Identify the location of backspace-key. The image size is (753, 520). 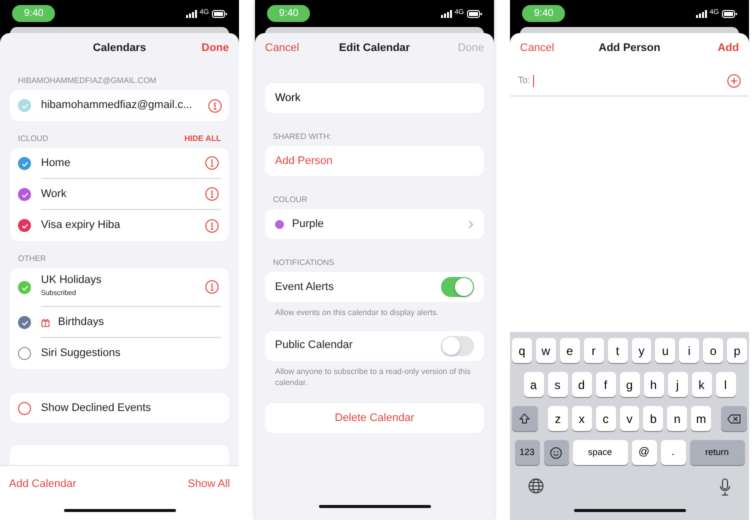
(734, 418).